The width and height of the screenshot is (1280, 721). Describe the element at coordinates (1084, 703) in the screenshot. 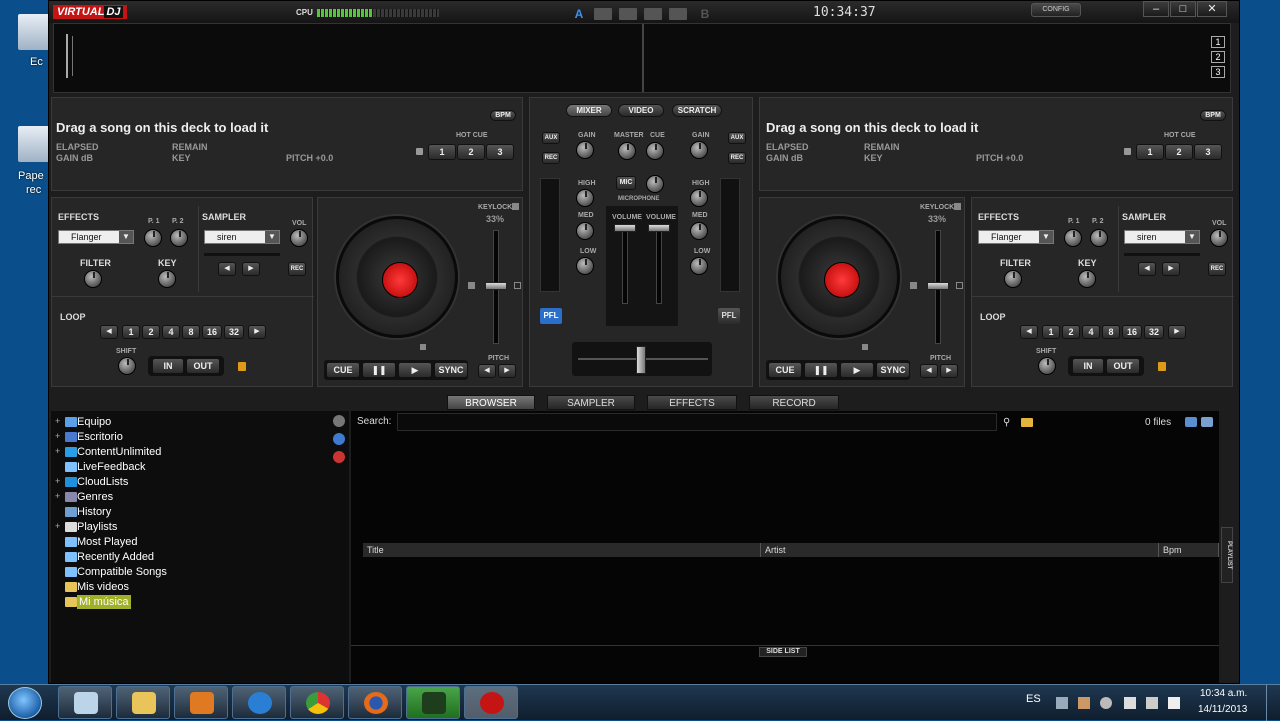

I see `tray-icon` at that location.